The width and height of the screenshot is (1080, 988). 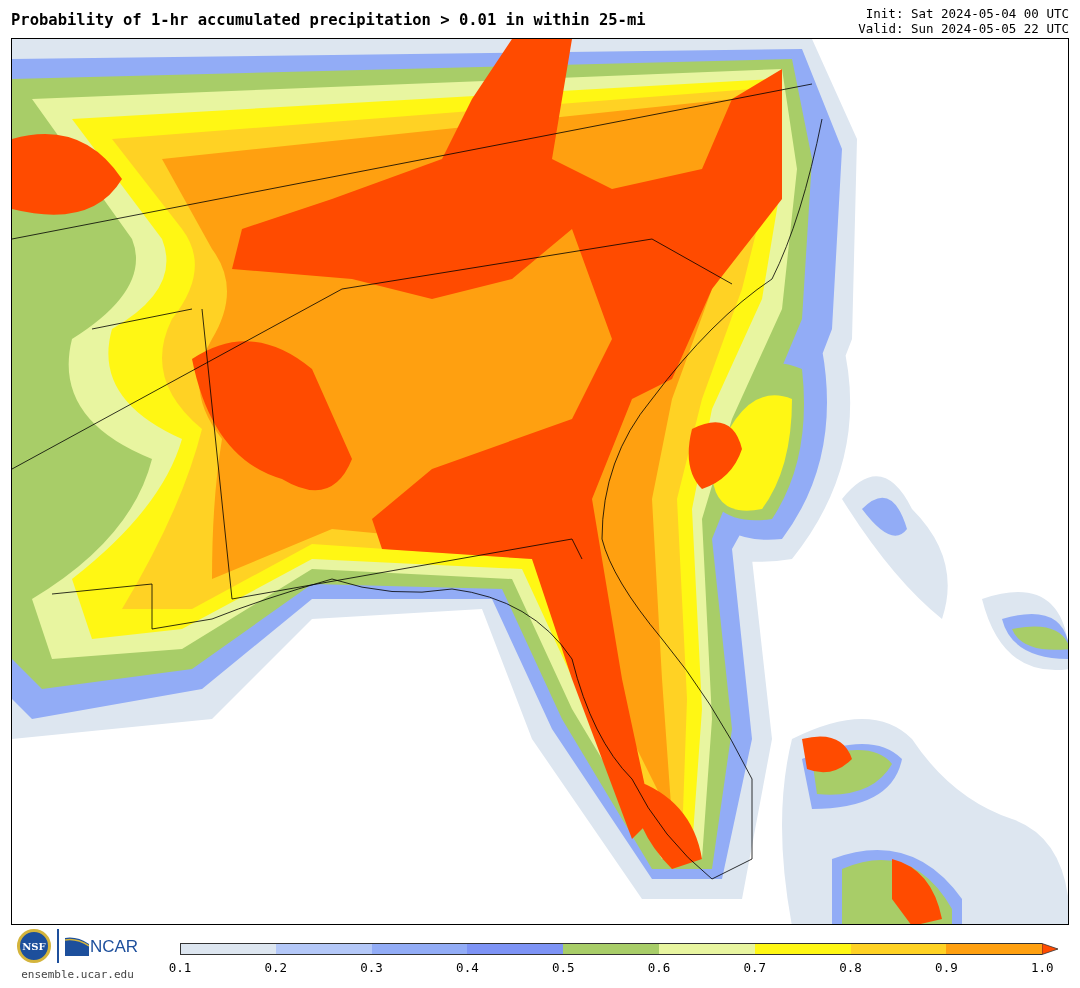 What do you see at coordinates (946, 968) in the screenshot?
I see `colorbar-tick-label: 0.9` at bounding box center [946, 968].